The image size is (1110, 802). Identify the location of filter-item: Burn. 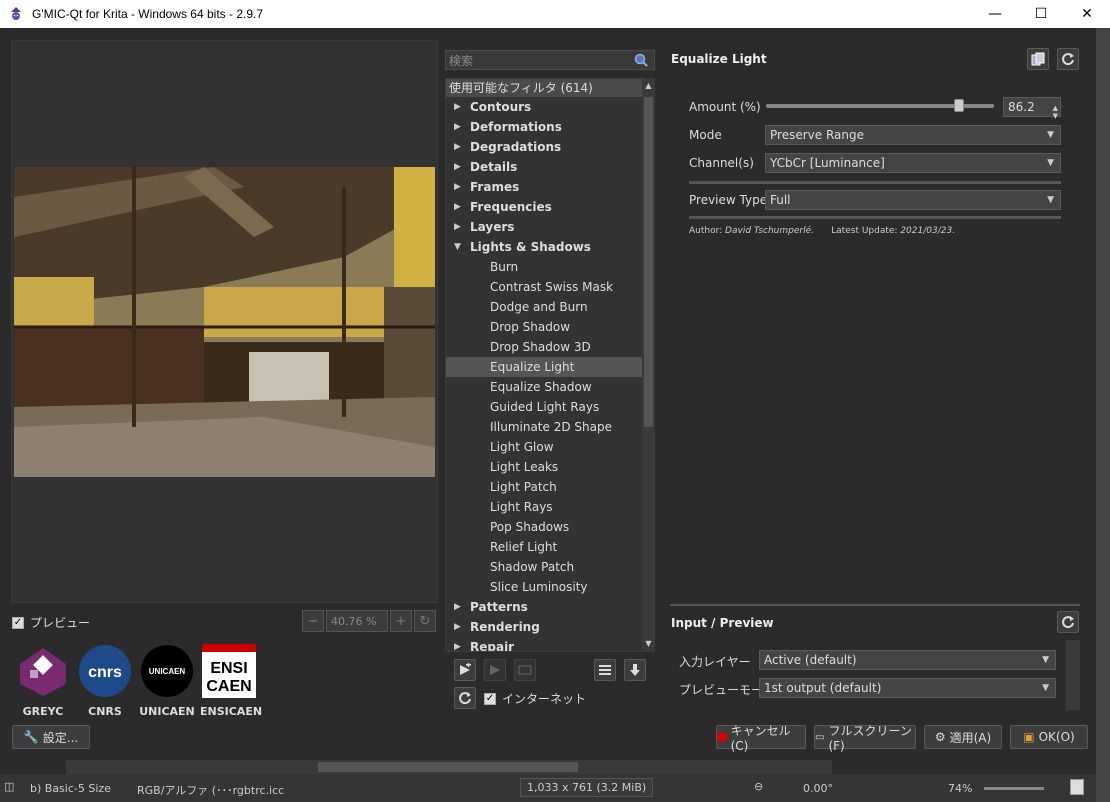
(544, 267).